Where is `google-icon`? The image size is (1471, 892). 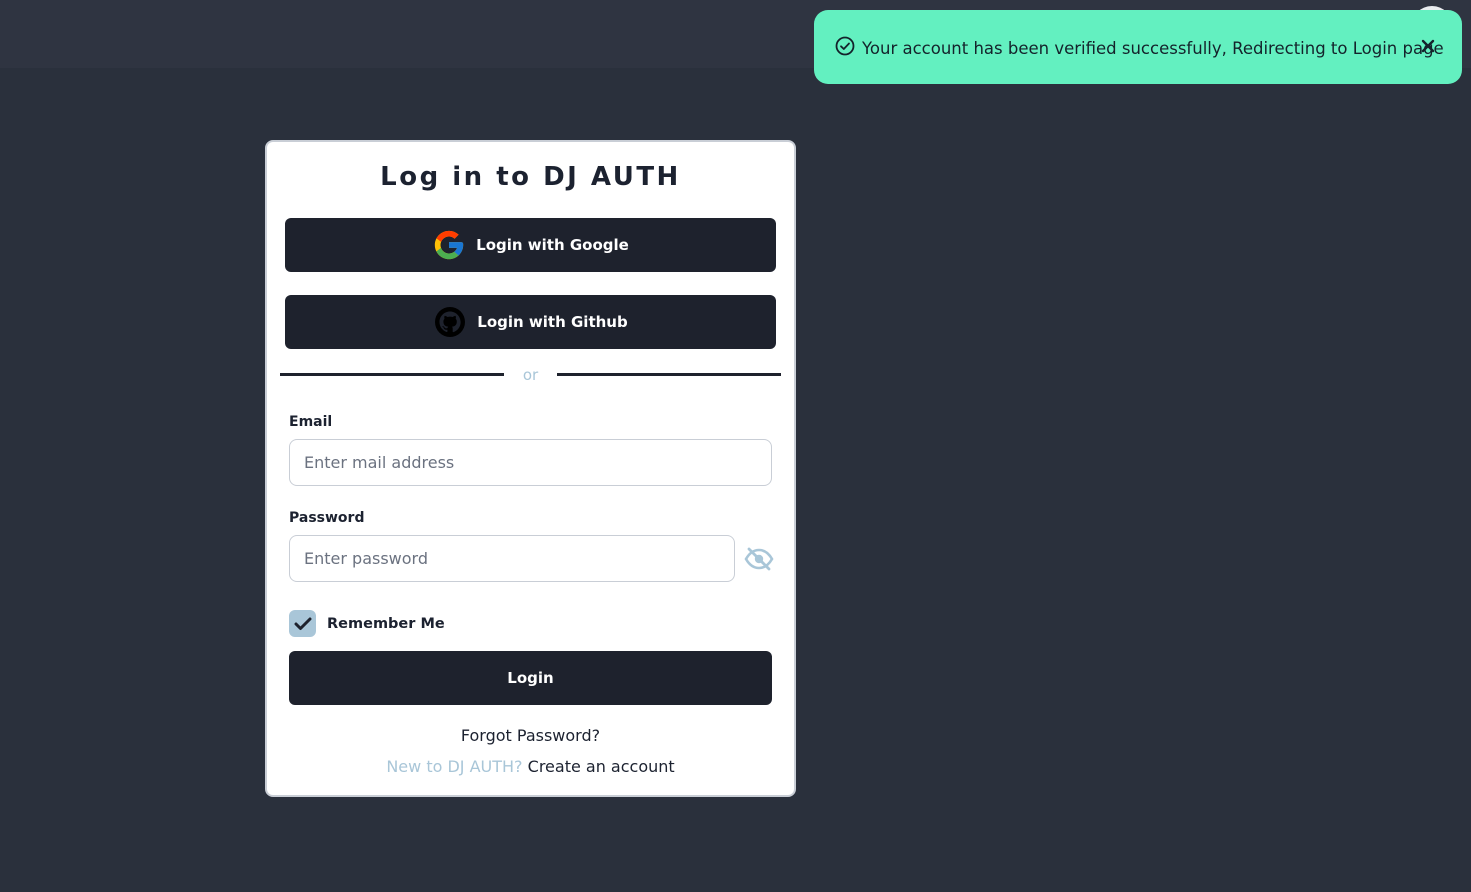
google-icon is located at coordinates (449, 245).